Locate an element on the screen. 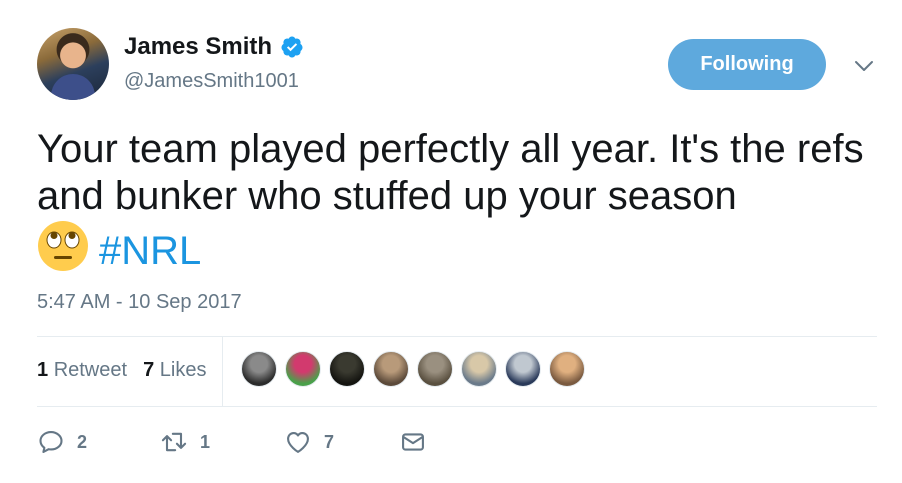 The image size is (902, 483). hashtag-link: #NRL is located at coordinates (150, 251).